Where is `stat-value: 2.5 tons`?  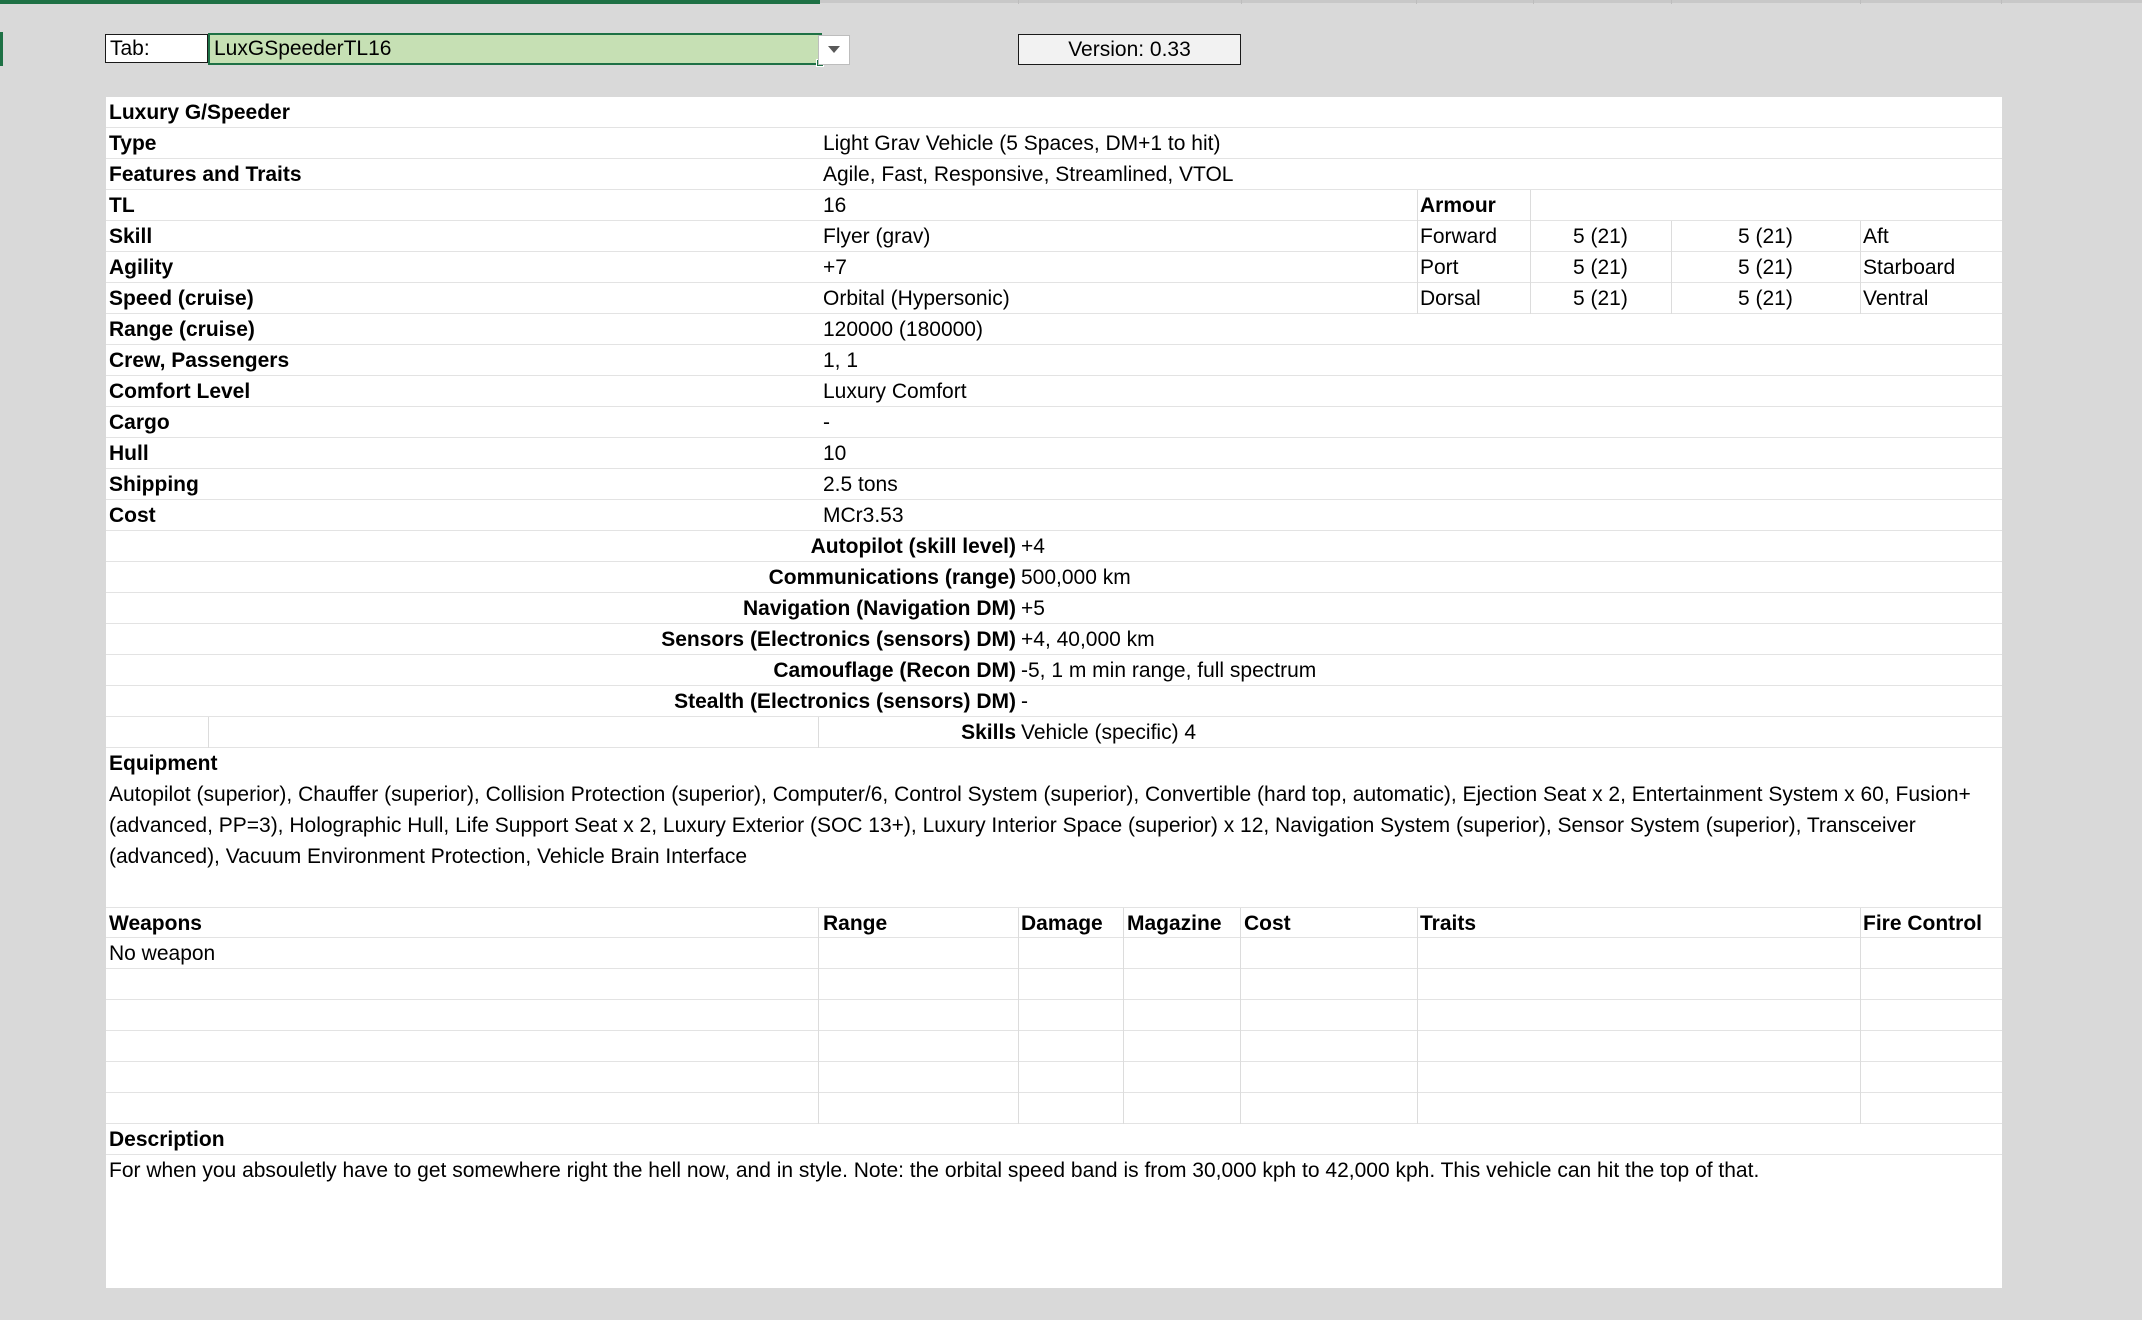
stat-value: 2.5 tons is located at coordinates (860, 484).